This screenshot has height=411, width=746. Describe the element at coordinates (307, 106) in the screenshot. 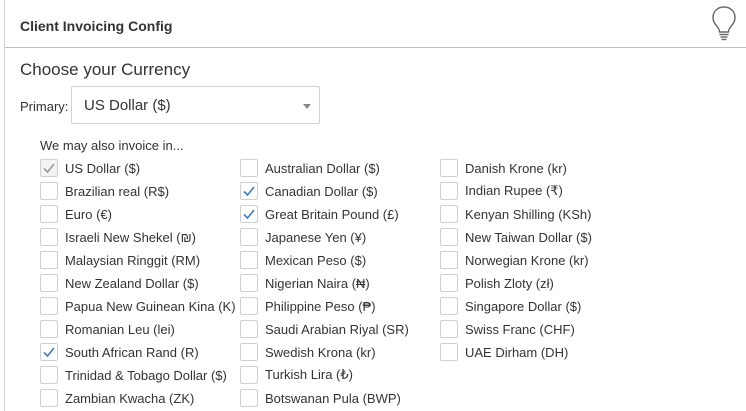

I see `caret-down-icon` at that location.